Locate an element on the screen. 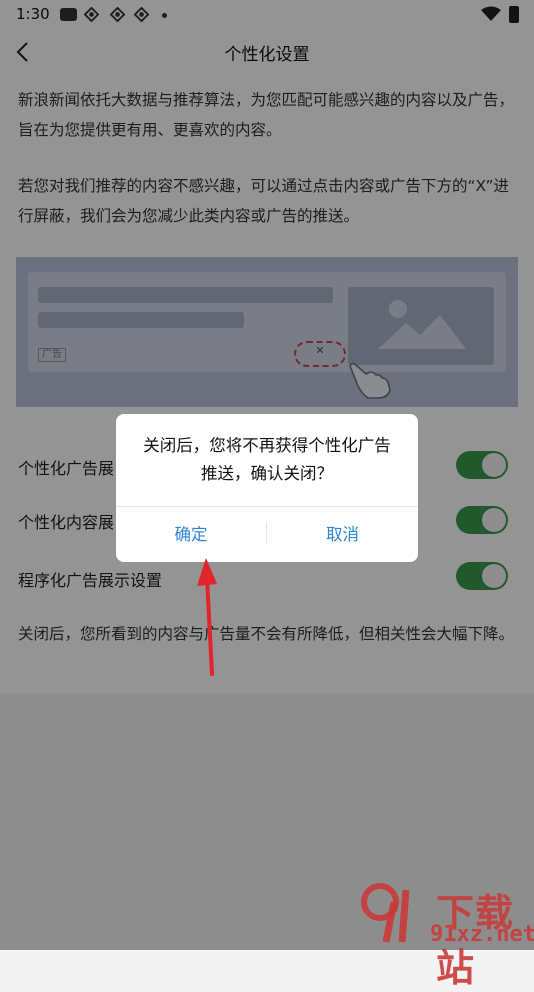 This screenshot has width=534, height=992. cancel-button: 取消 is located at coordinates (342, 534).